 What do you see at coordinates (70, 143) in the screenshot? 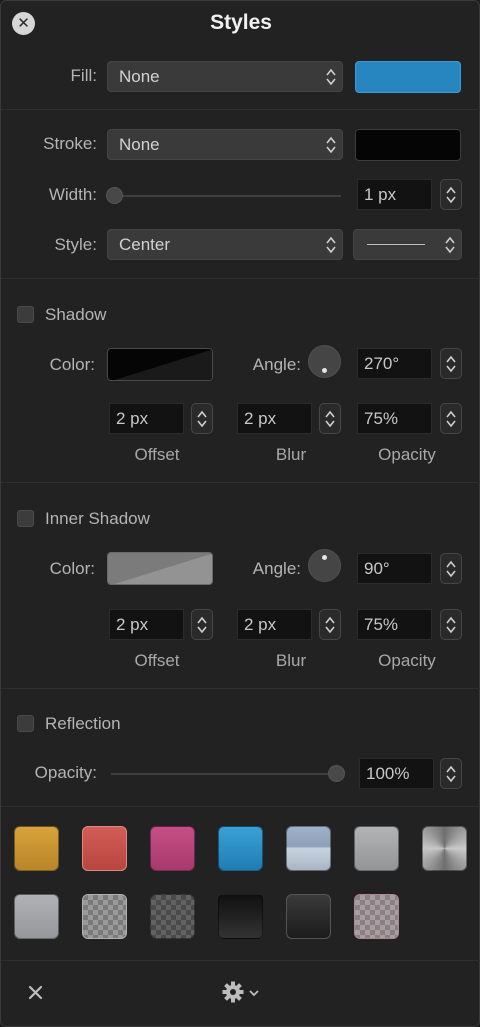
I see `stroke-label: Stroke:` at bounding box center [70, 143].